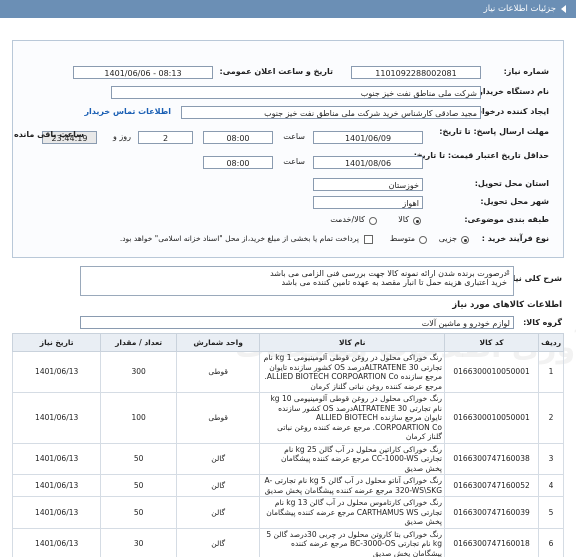 This screenshot has width=576, height=557. What do you see at coordinates (352, 342) in the screenshot?
I see `col-goods-name: نام کالا` at bounding box center [352, 342].